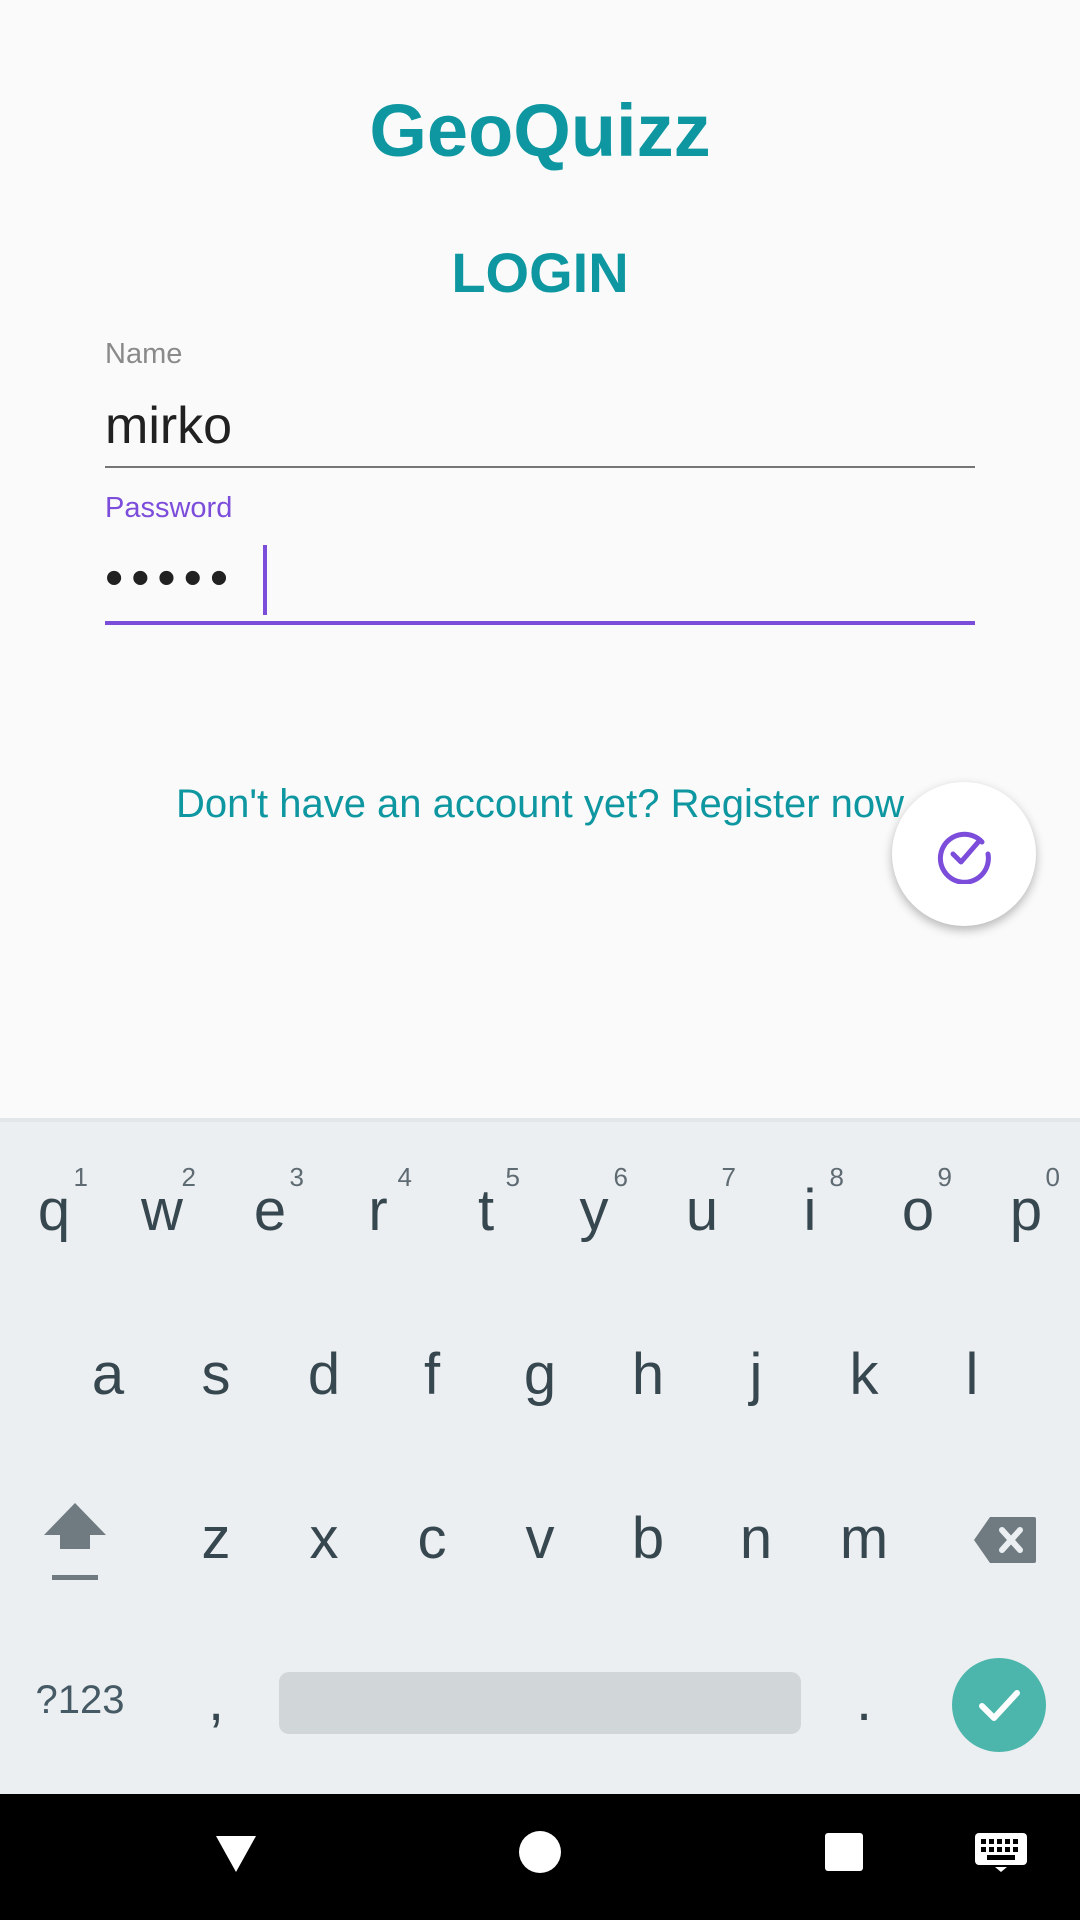 Image resolution: width=1080 pixels, height=1920 pixels. Describe the element at coordinates (265, 580) in the screenshot. I see `text-cursor` at that location.